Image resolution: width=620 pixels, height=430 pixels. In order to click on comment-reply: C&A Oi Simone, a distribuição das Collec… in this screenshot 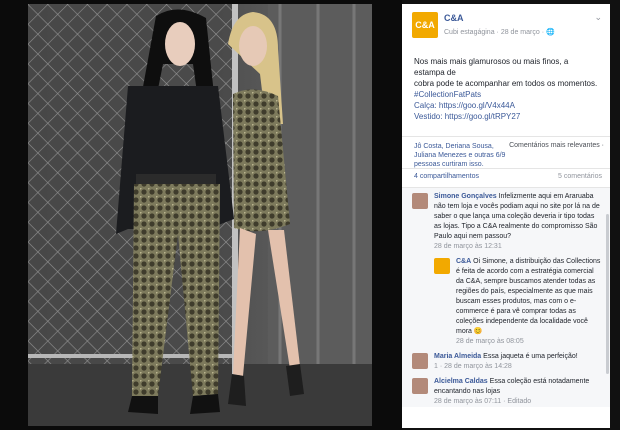, I will do `click(518, 302)`.